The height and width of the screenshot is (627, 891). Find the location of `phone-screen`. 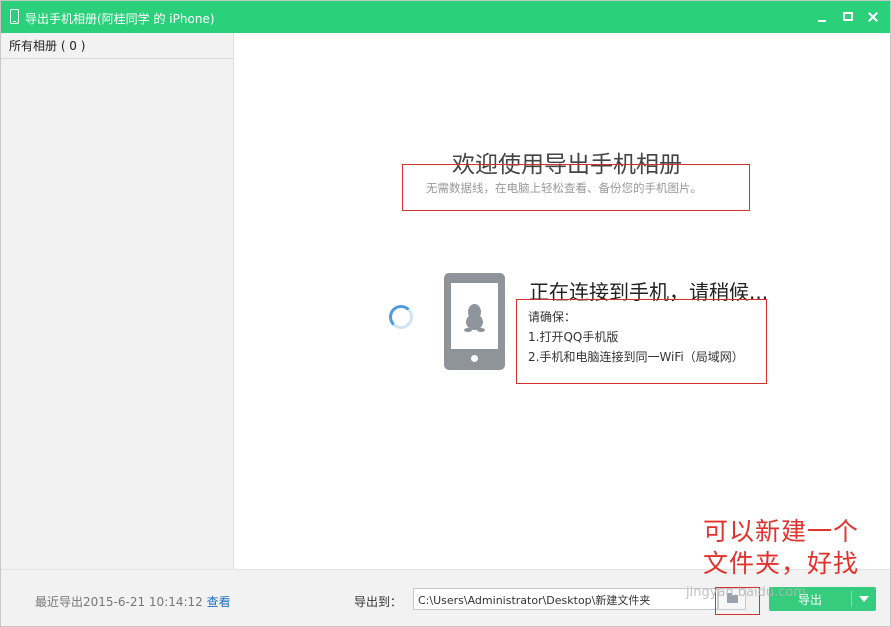

phone-screen is located at coordinates (474, 316).